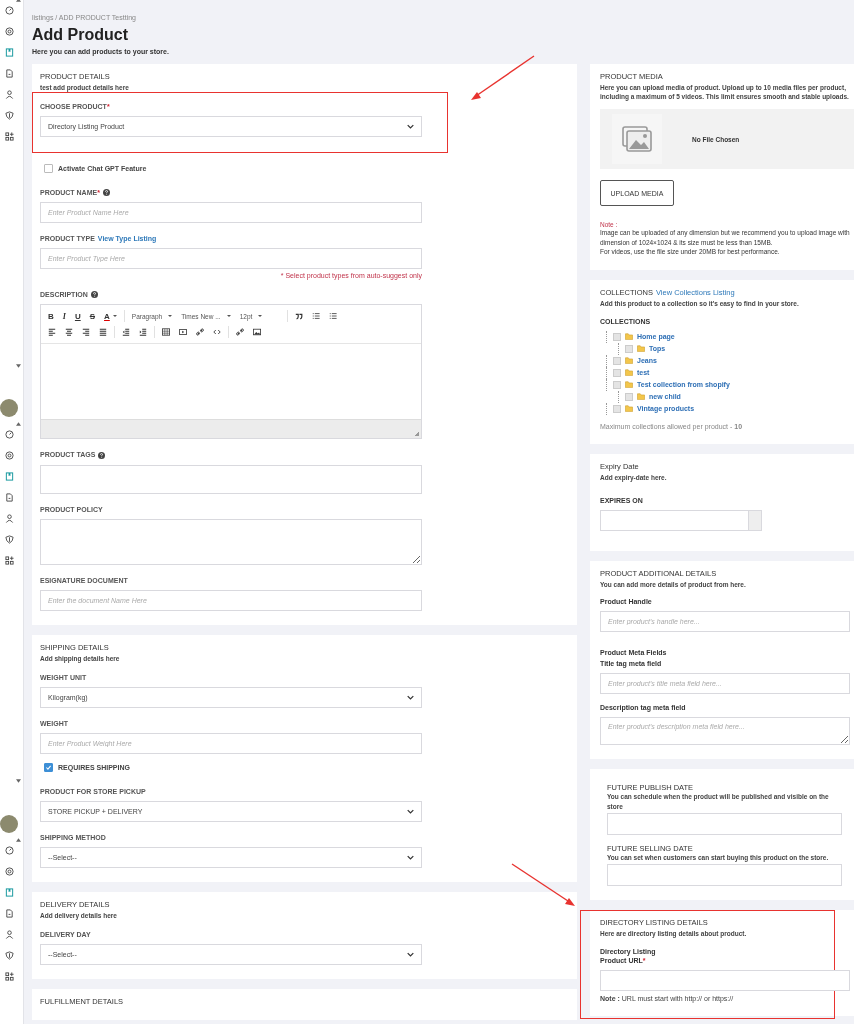 This screenshot has width=854, height=1024. Describe the element at coordinates (52, 332) in the screenshot. I see `align-left-icon` at that location.